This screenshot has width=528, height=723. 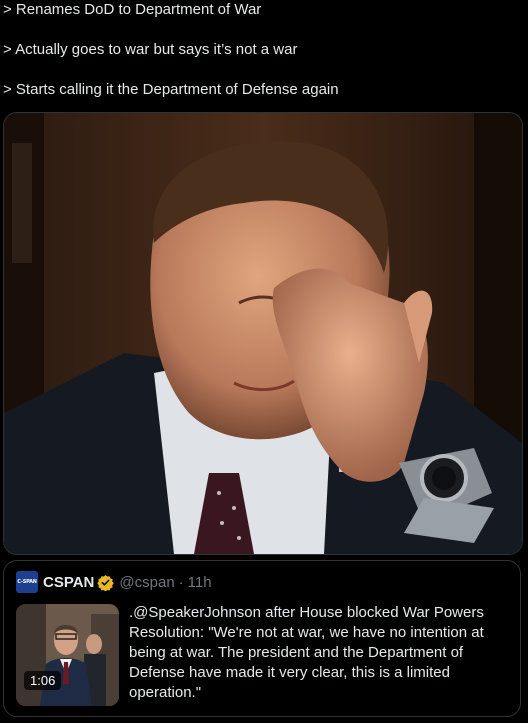 I want to click on speaker-video-still, so click(x=67, y=655).